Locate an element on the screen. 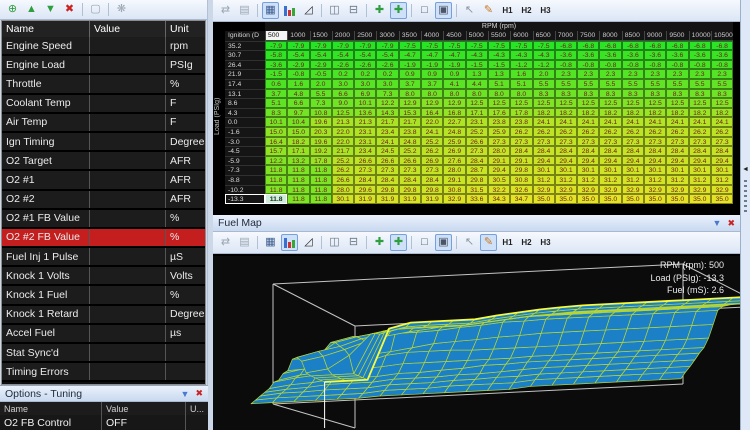 This screenshot has height=430, width=750. table-view-icon: ▦ is located at coordinates (270, 242).